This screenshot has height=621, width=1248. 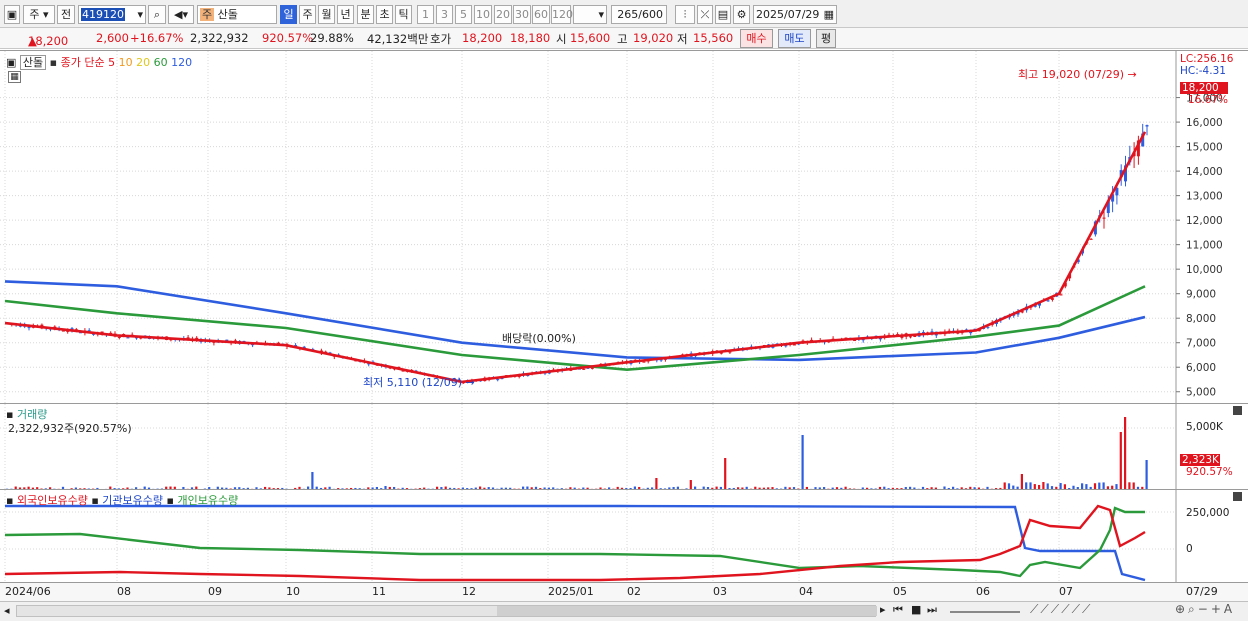 I want to click on period-tick: 틱, so click(x=403, y=14).